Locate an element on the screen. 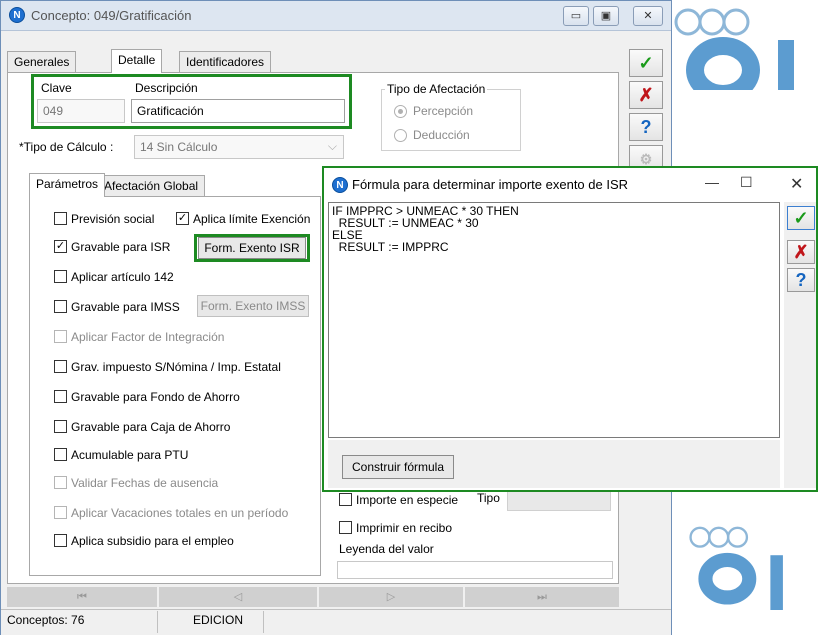 The height and width of the screenshot is (635, 818). minimize-button: ▭ is located at coordinates (576, 16).